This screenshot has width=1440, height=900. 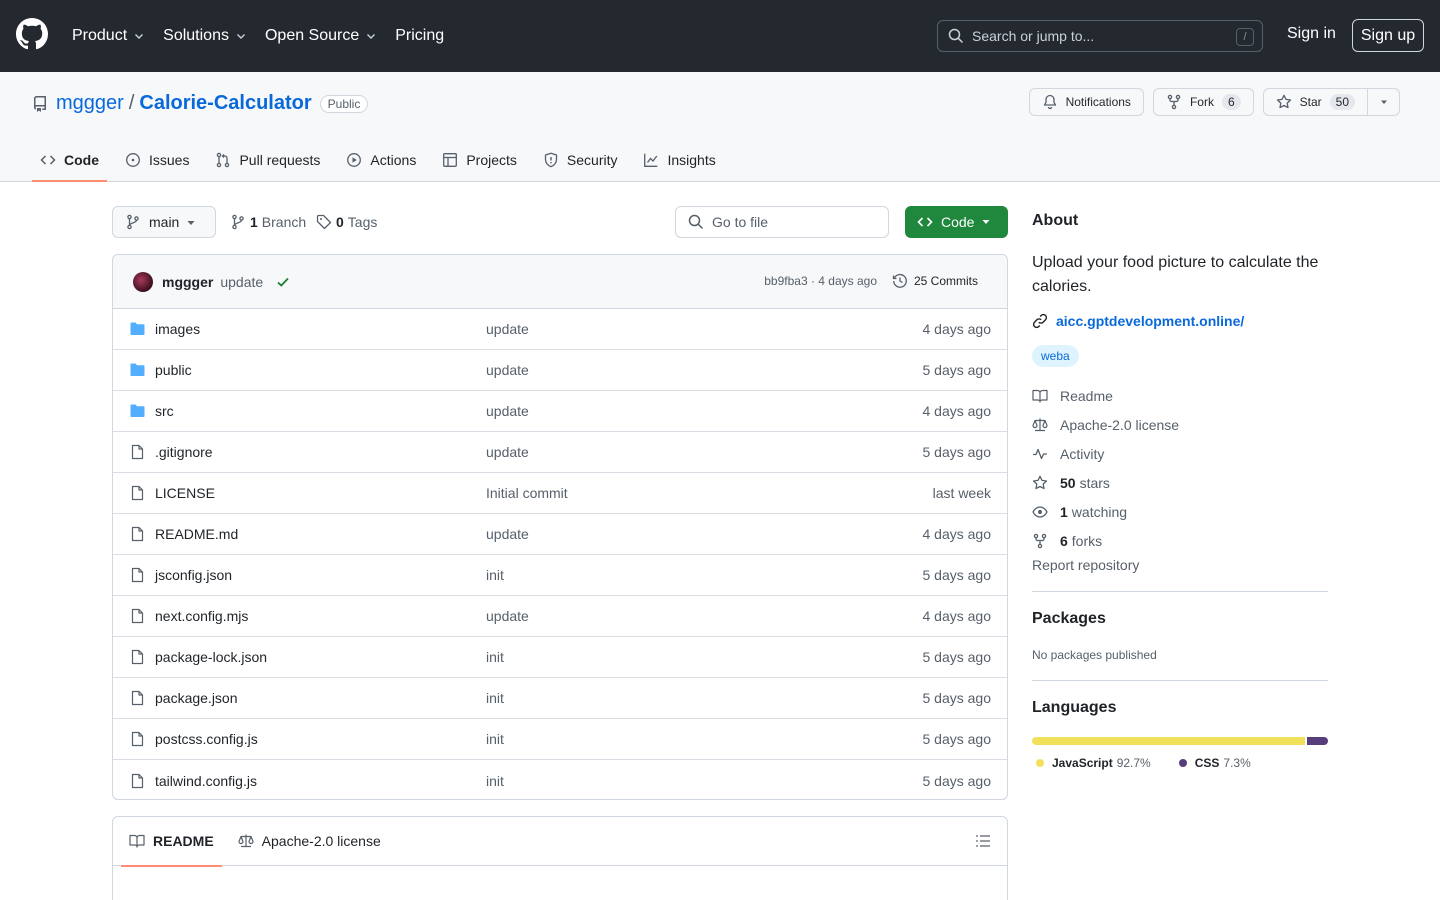 What do you see at coordinates (48, 160) in the screenshot?
I see `code-icon` at bounding box center [48, 160].